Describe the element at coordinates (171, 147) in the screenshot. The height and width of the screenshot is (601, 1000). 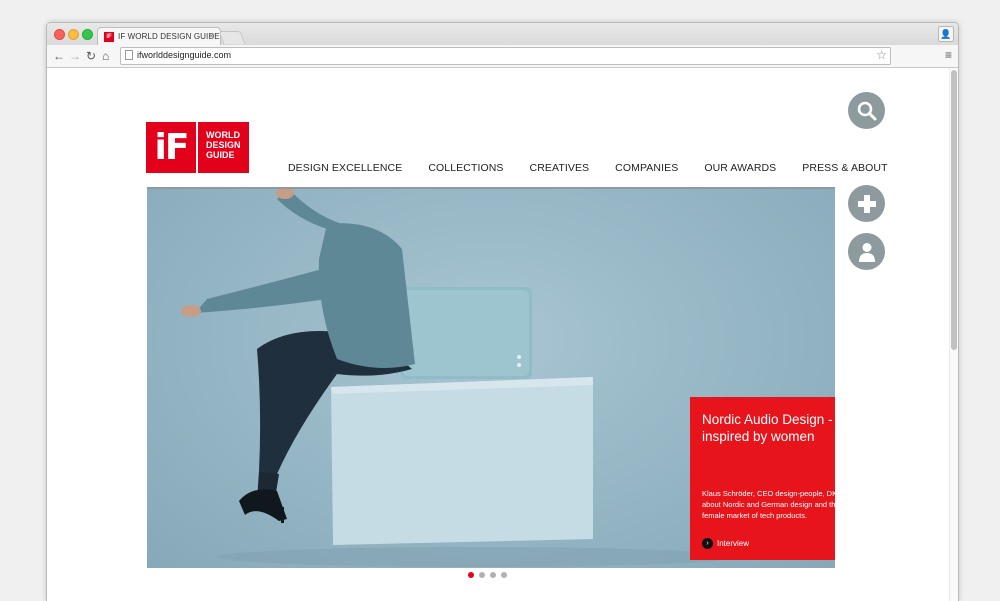
I see `logo-mark: iF` at that location.